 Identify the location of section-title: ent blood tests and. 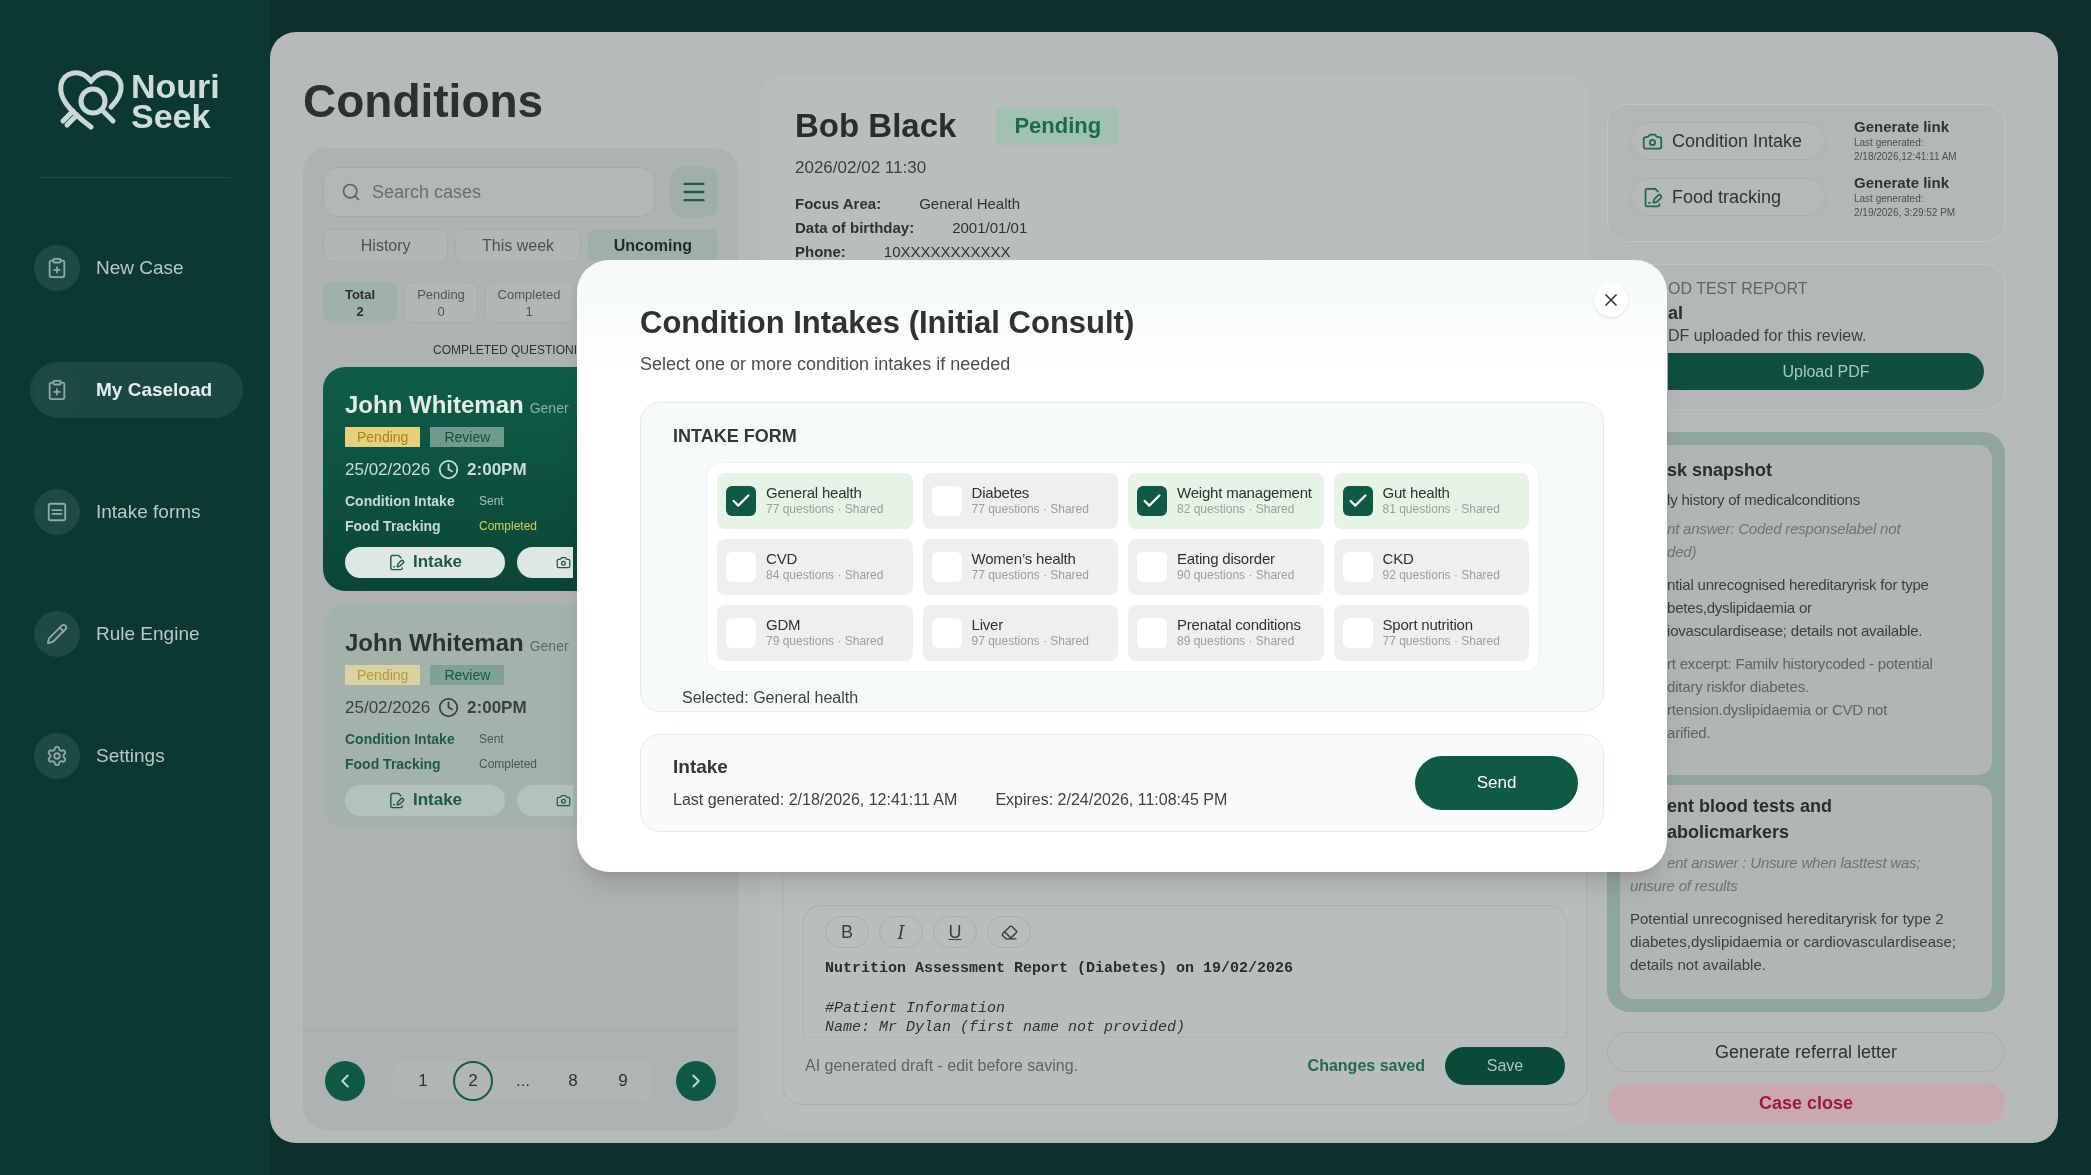
(1749, 806).